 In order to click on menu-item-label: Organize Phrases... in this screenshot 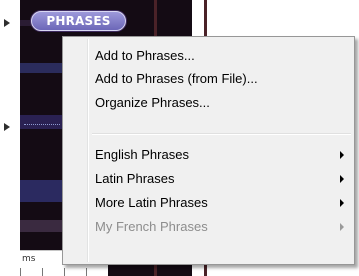, I will do `click(152, 102)`.